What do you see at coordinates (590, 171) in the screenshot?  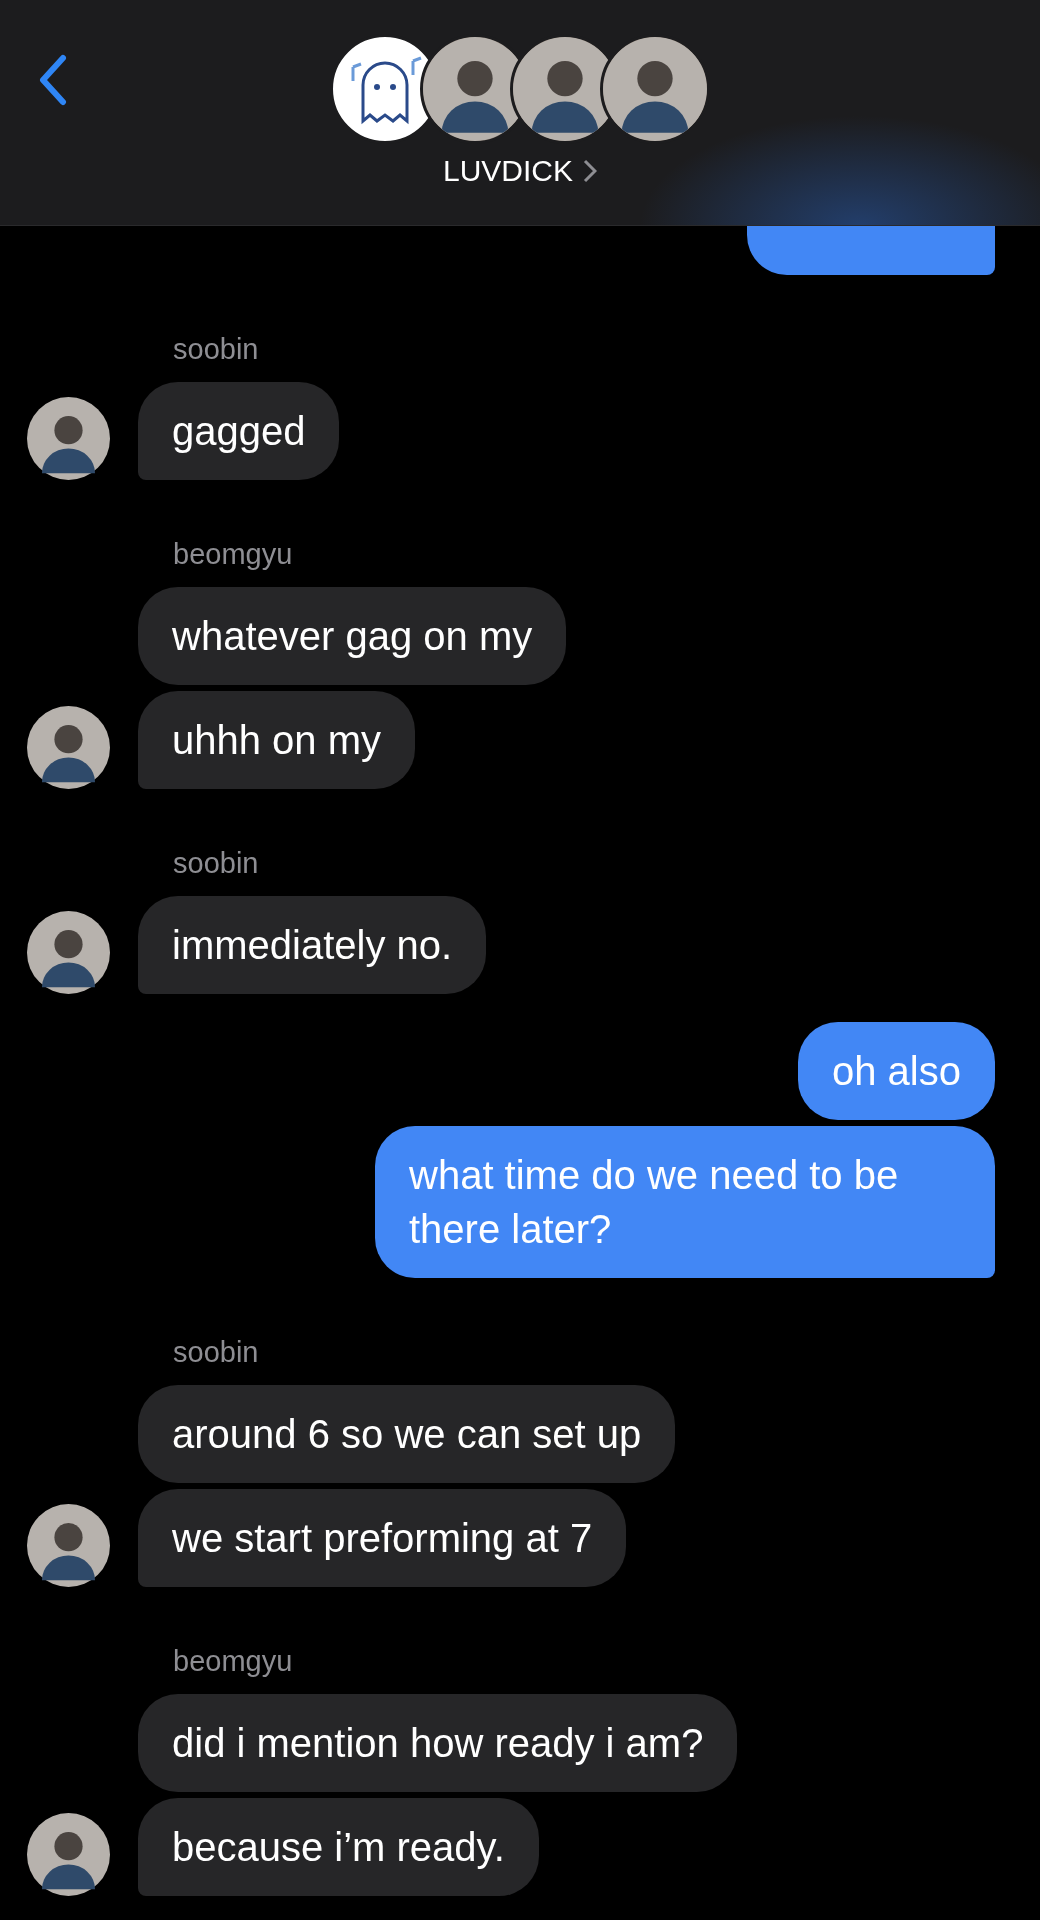 I see `chevron-right-icon` at bounding box center [590, 171].